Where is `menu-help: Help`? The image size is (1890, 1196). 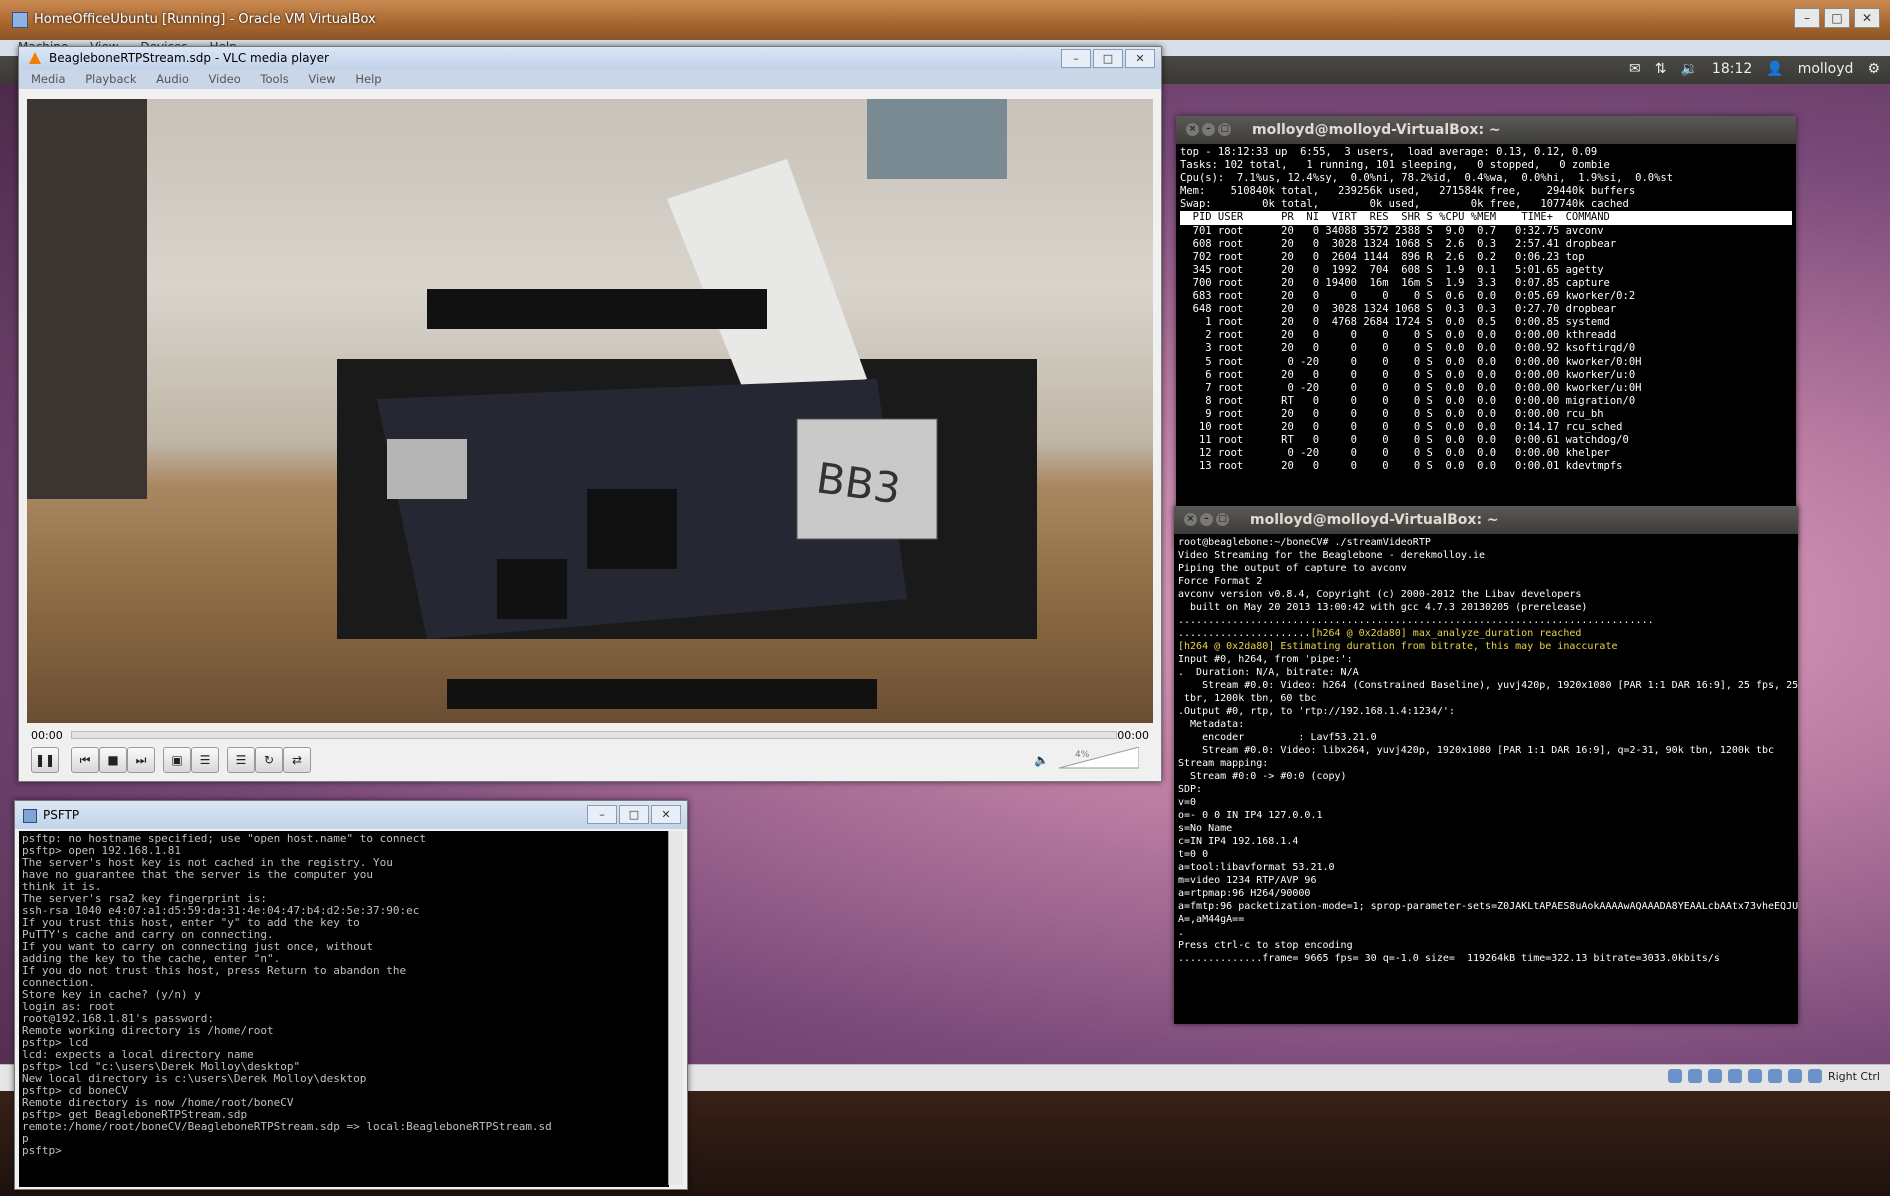 menu-help: Help is located at coordinates (368, 79).